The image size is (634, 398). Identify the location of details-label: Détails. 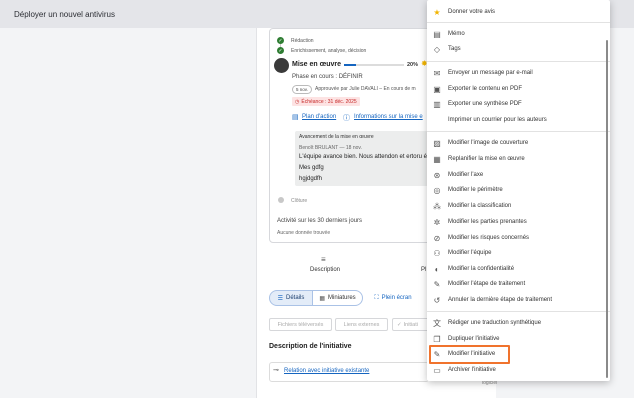
(295, 298).